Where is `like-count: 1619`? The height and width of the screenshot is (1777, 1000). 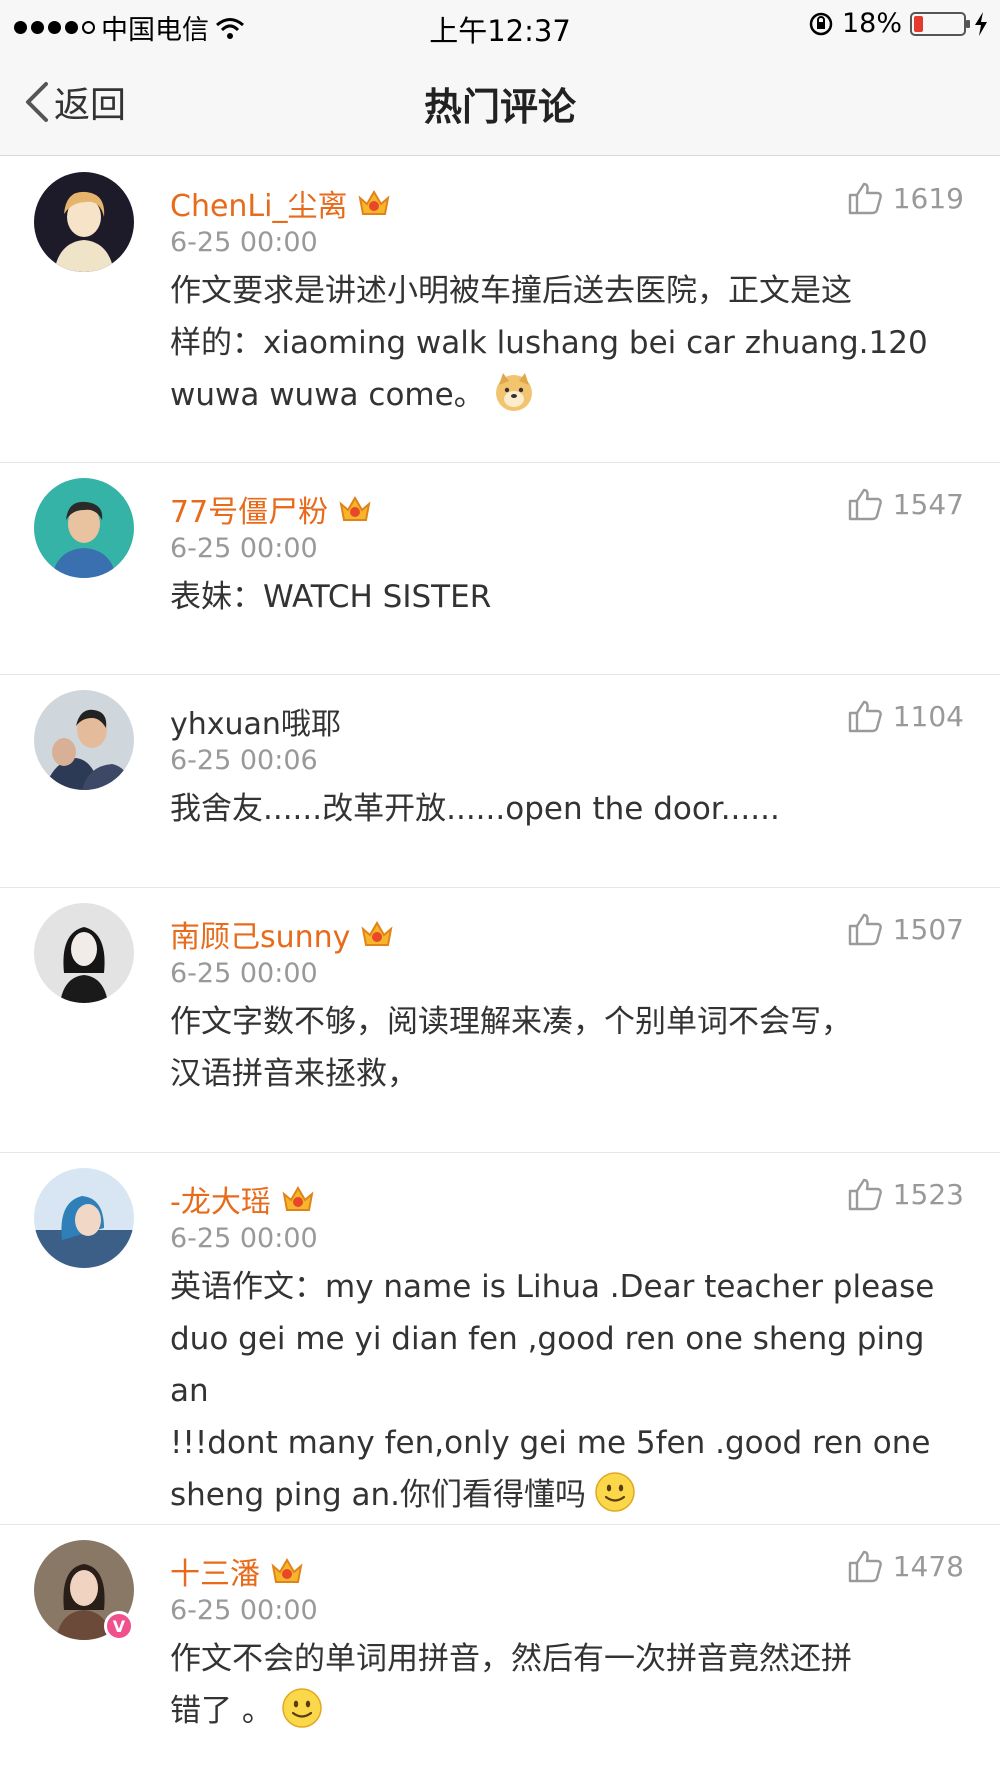
like-count: 1619 is located at coordinates (928, 198).